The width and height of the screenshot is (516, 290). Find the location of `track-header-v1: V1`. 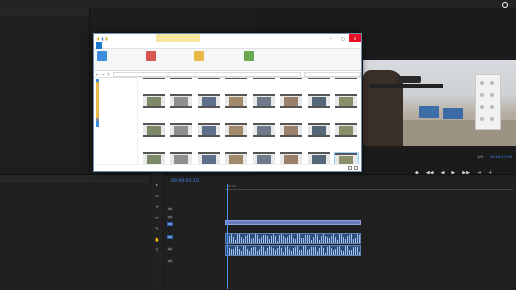

track-header-v1: V1 is located at coordinates (194, 224).